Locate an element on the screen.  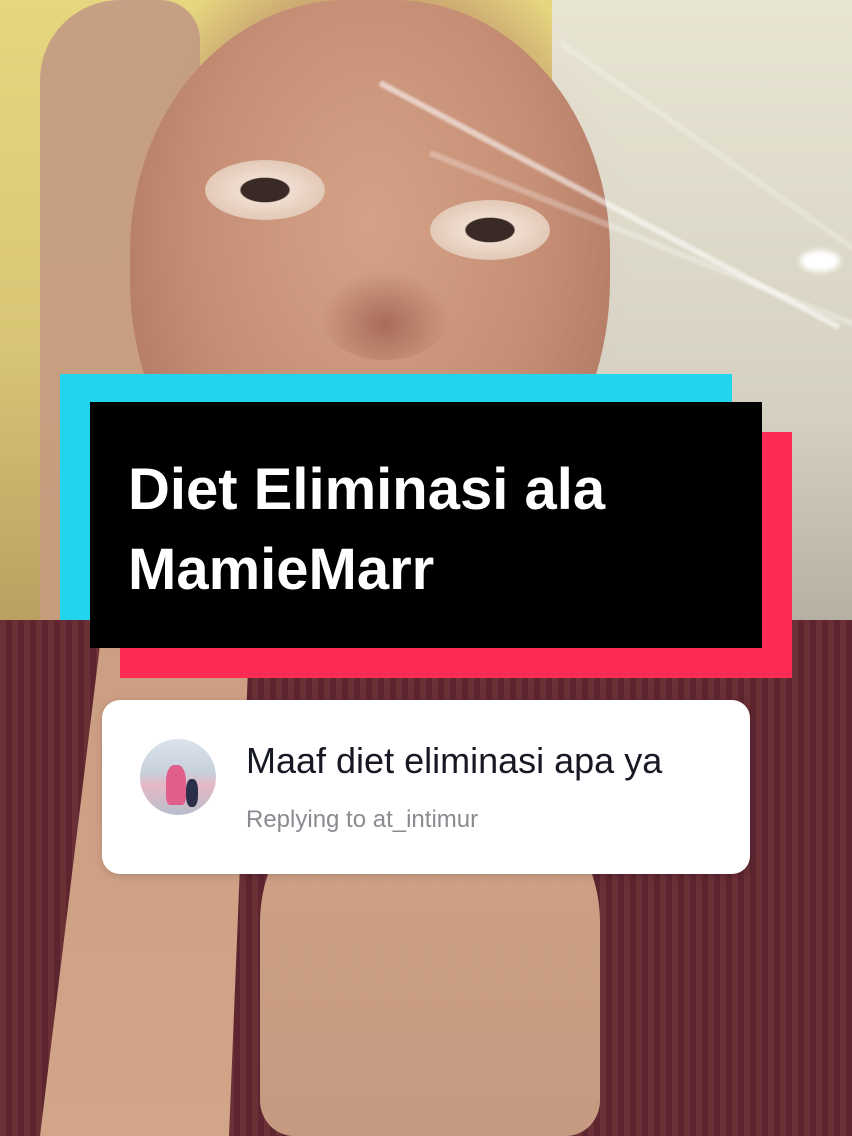
user-avatar is located at coordinates (178, 777).